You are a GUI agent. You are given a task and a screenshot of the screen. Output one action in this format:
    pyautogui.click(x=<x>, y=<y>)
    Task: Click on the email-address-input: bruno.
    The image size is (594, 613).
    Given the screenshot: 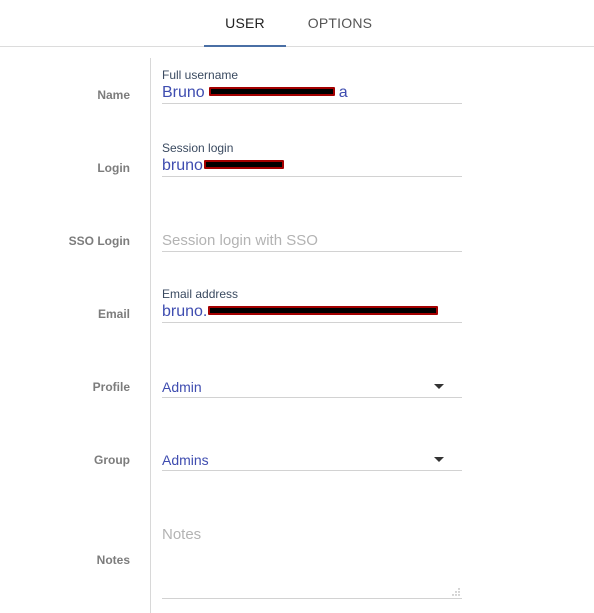 What is the action you would take?
    pyautogui.click(x=312, y=312)
    